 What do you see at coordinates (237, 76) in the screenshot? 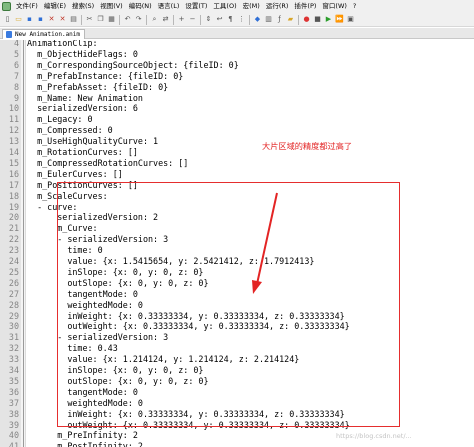
I see `code-line: 7 m_PrefabInstance: {fileID: 0}` at bounding box center [237, 76].